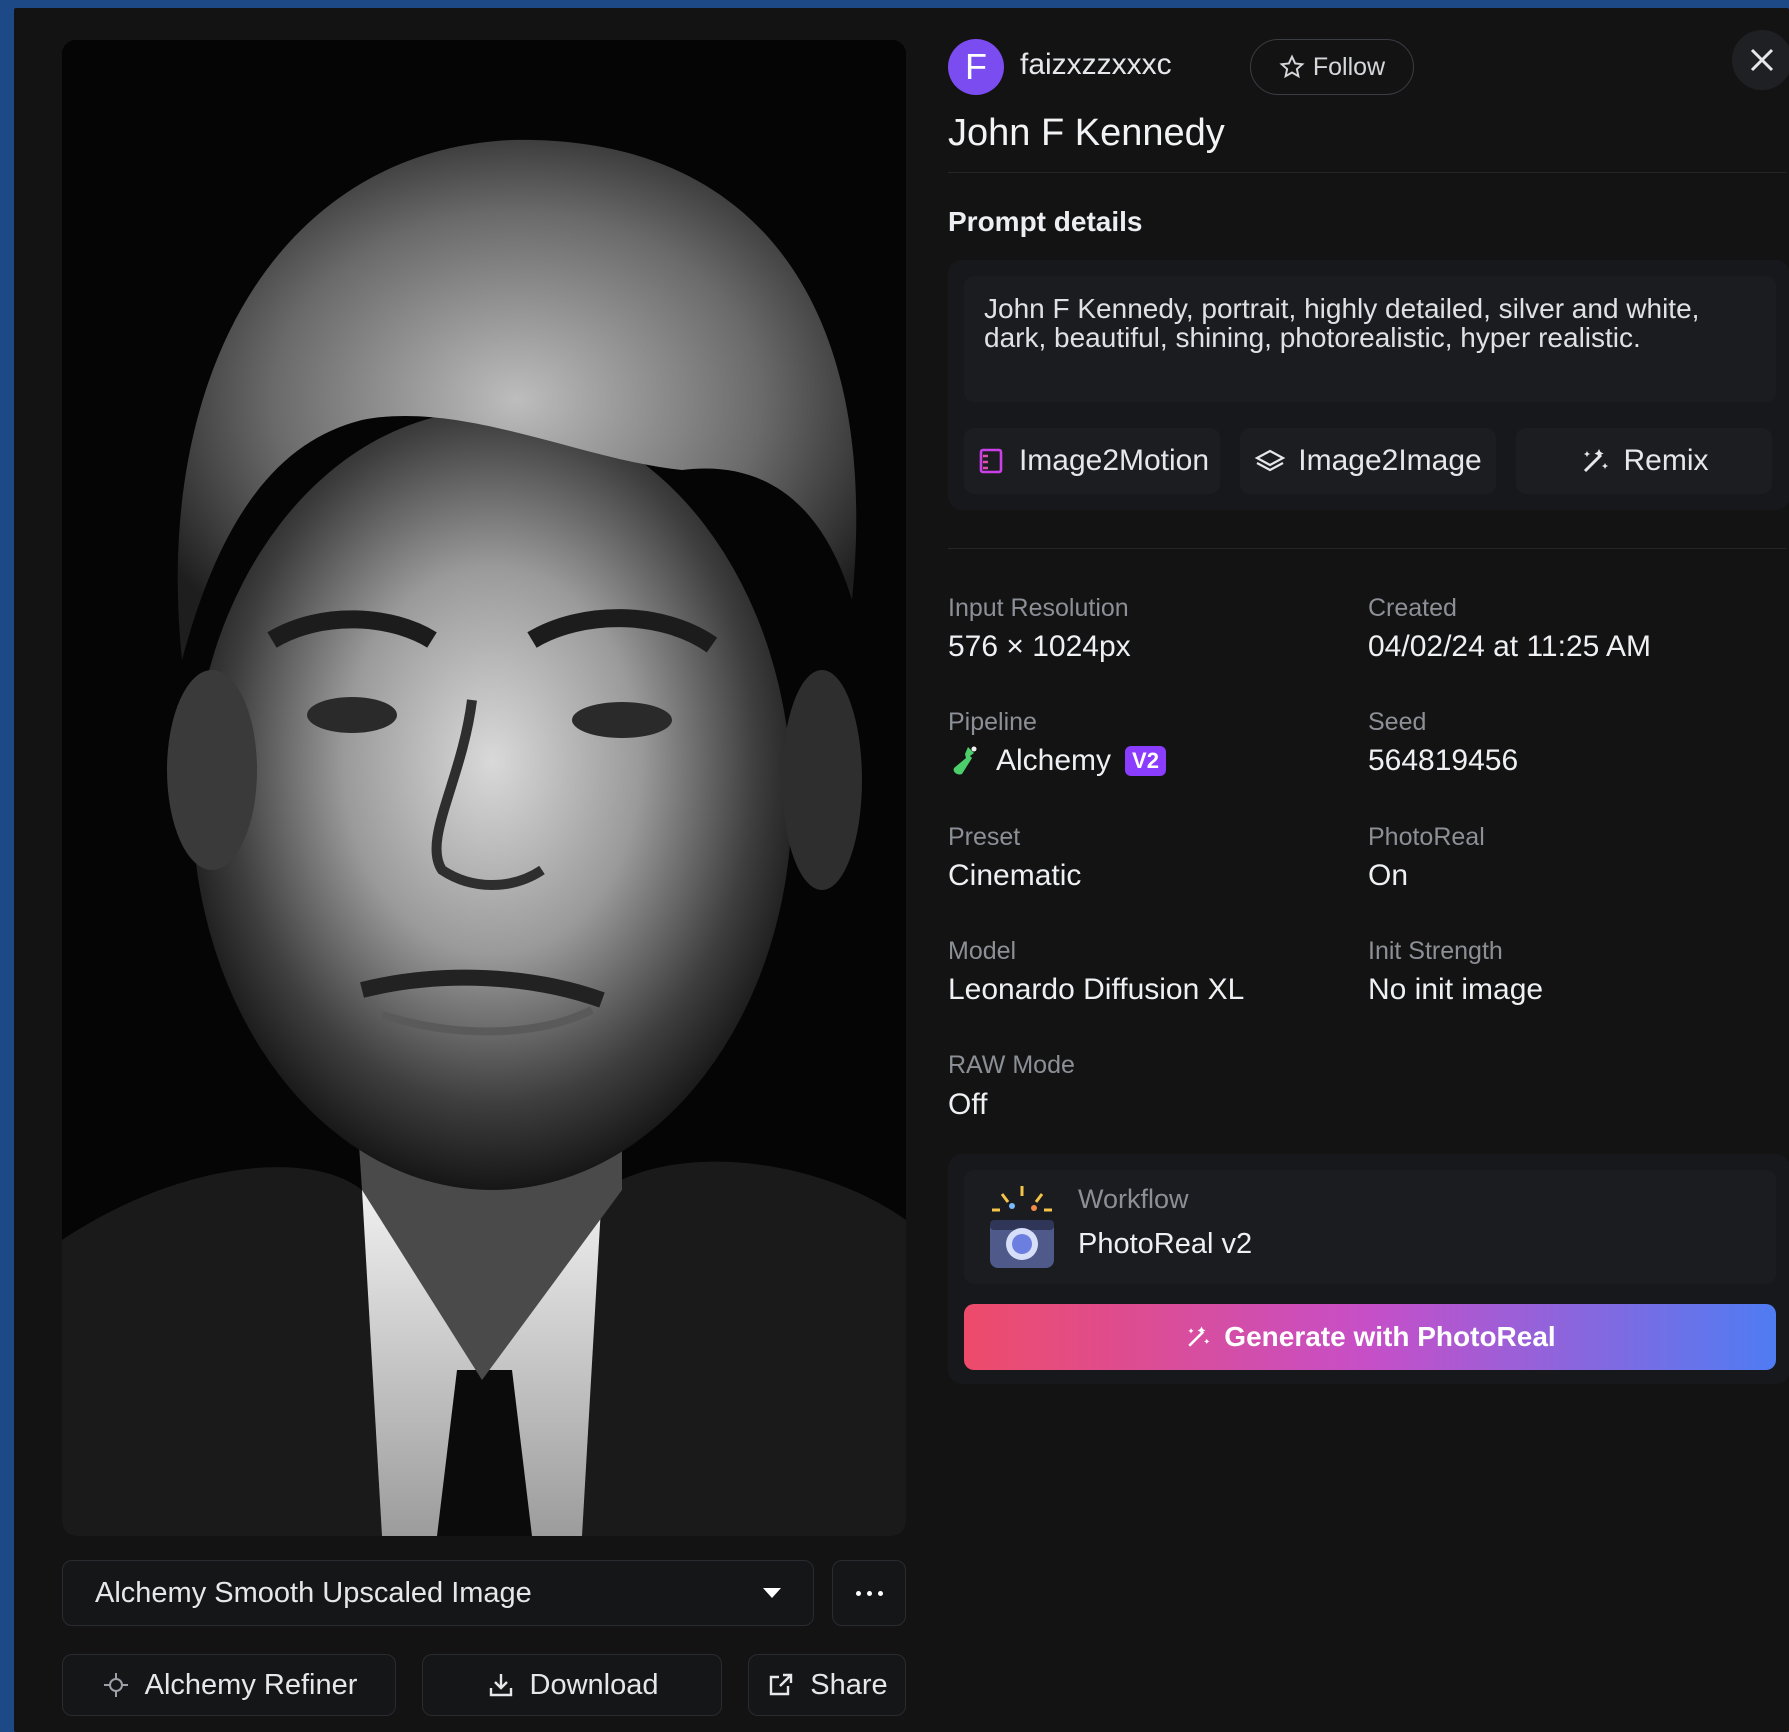  What do you see at coordinates (594, 1684) in the screenshot?
I see `download-label: Download` at bounding box center [594, 1684].